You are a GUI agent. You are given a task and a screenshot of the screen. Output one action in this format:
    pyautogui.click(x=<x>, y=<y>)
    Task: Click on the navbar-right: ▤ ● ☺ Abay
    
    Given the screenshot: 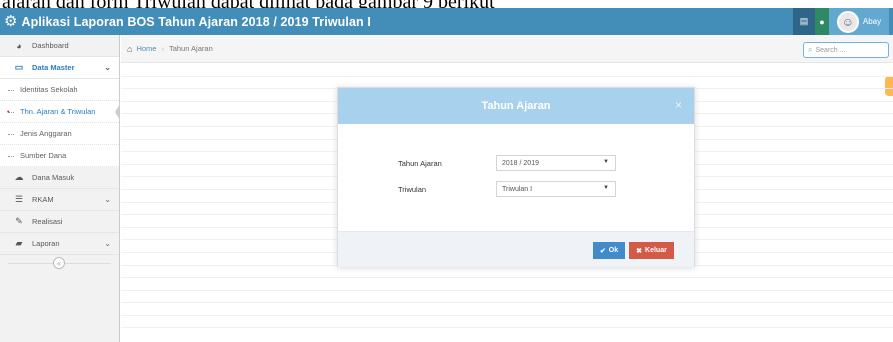 What is the action you would take?
    pyautogui.click(x=841, y=21)
    